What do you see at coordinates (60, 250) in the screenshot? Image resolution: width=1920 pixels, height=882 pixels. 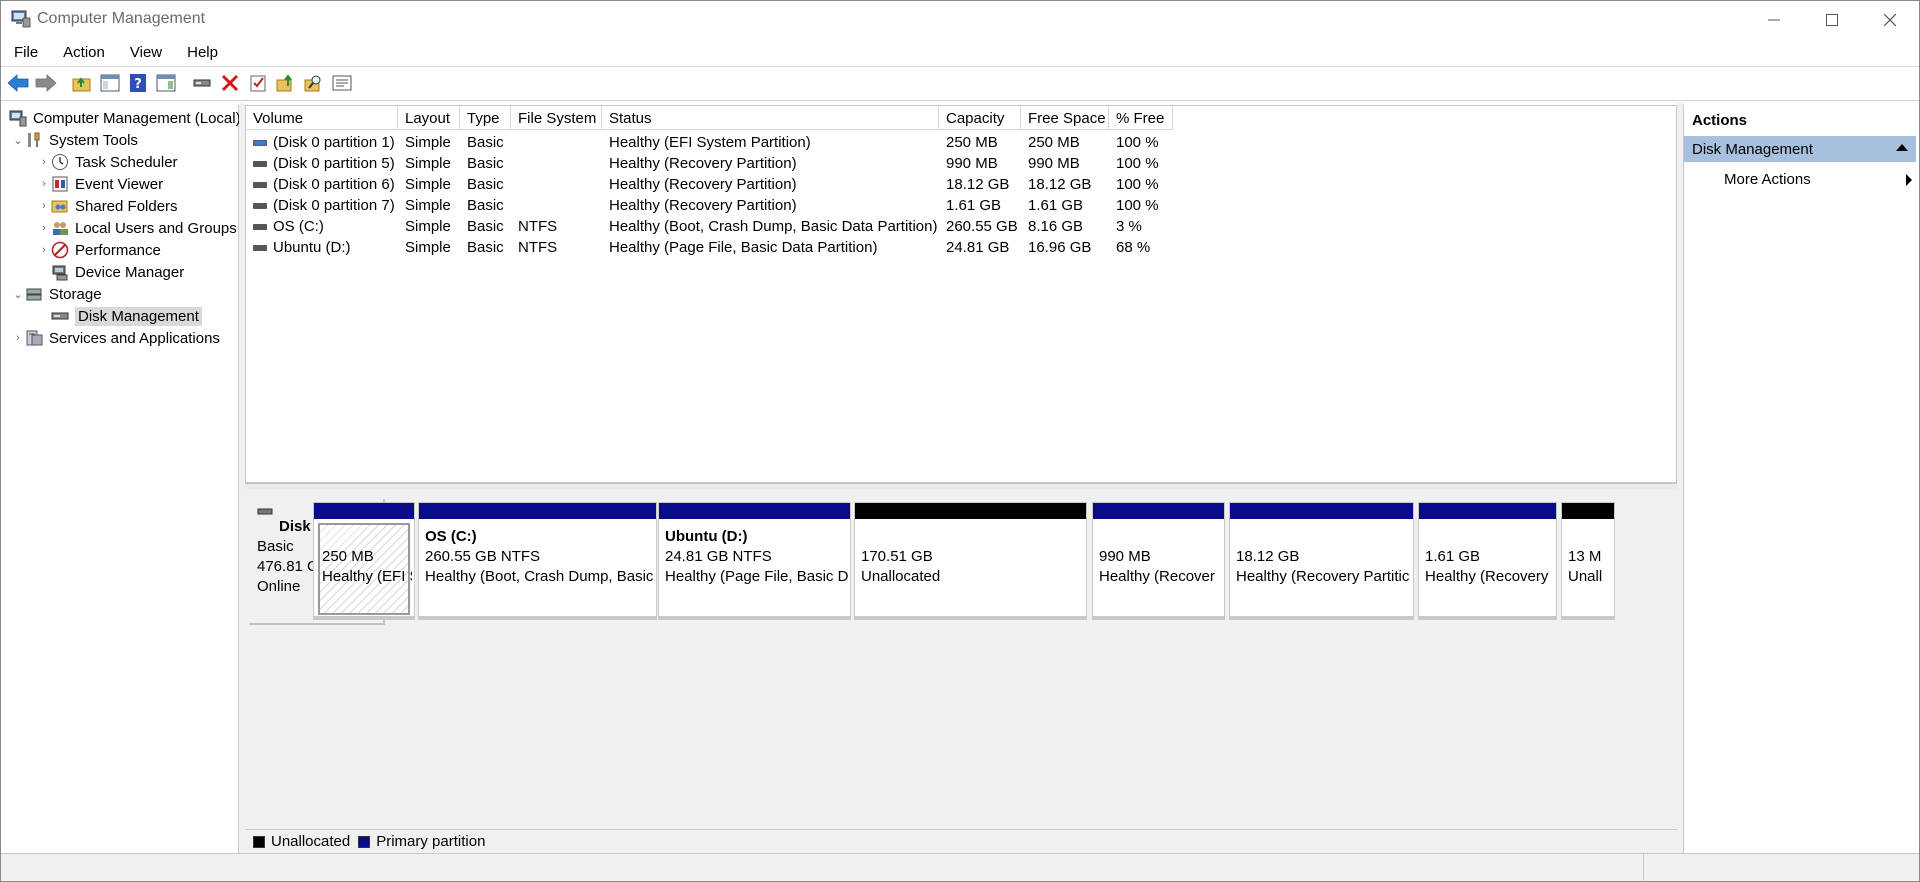 I see `performance-icon` at bounding box center [60, 250].